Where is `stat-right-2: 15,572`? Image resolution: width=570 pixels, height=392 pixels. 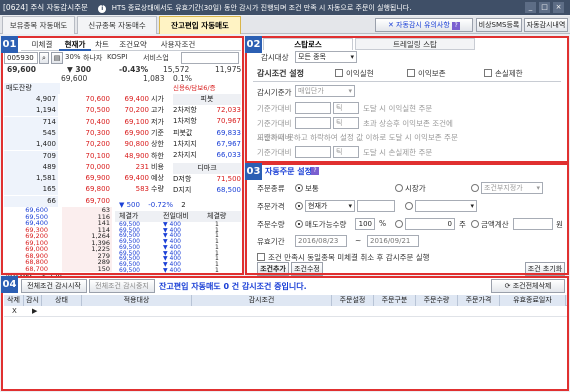 stat-right-2: 15,572 is located at coordinates (176, 69).